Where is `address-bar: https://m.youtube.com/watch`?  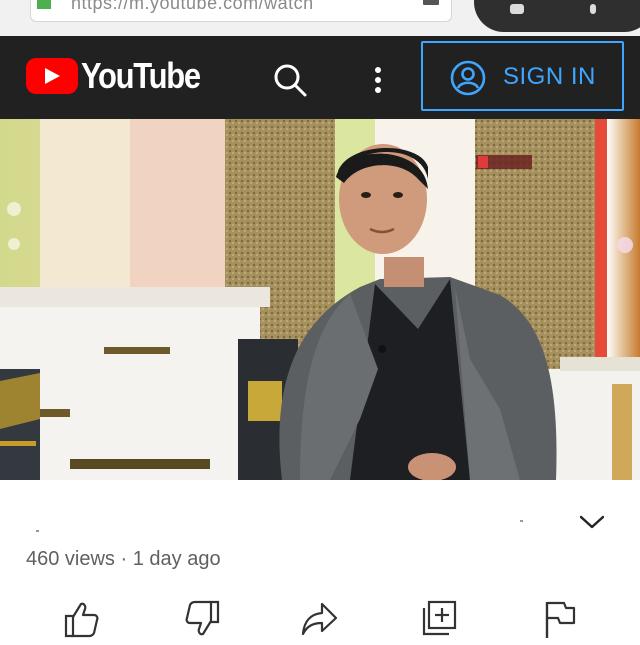
address-bar: https://m.youtube.com/watch is located at coordinates (241, 11).